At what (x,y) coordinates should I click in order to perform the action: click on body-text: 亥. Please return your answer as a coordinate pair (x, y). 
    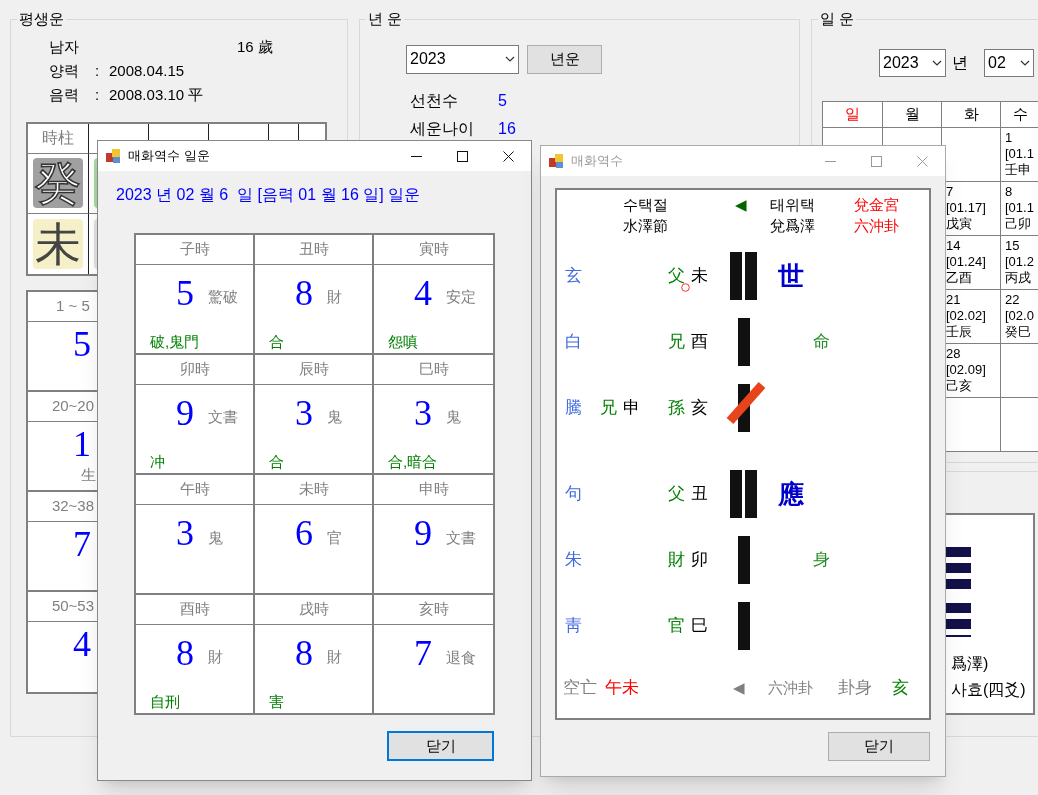
    Looking at the image, I should click on (900, 688).